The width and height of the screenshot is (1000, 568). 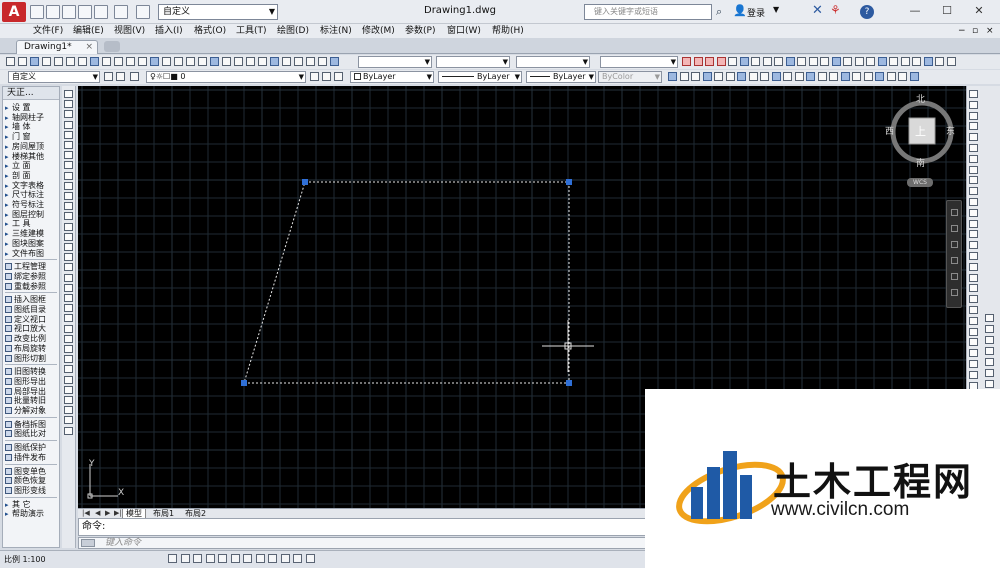 I want to click on palette-item: 图纸比对, so click(x=32, y=434).